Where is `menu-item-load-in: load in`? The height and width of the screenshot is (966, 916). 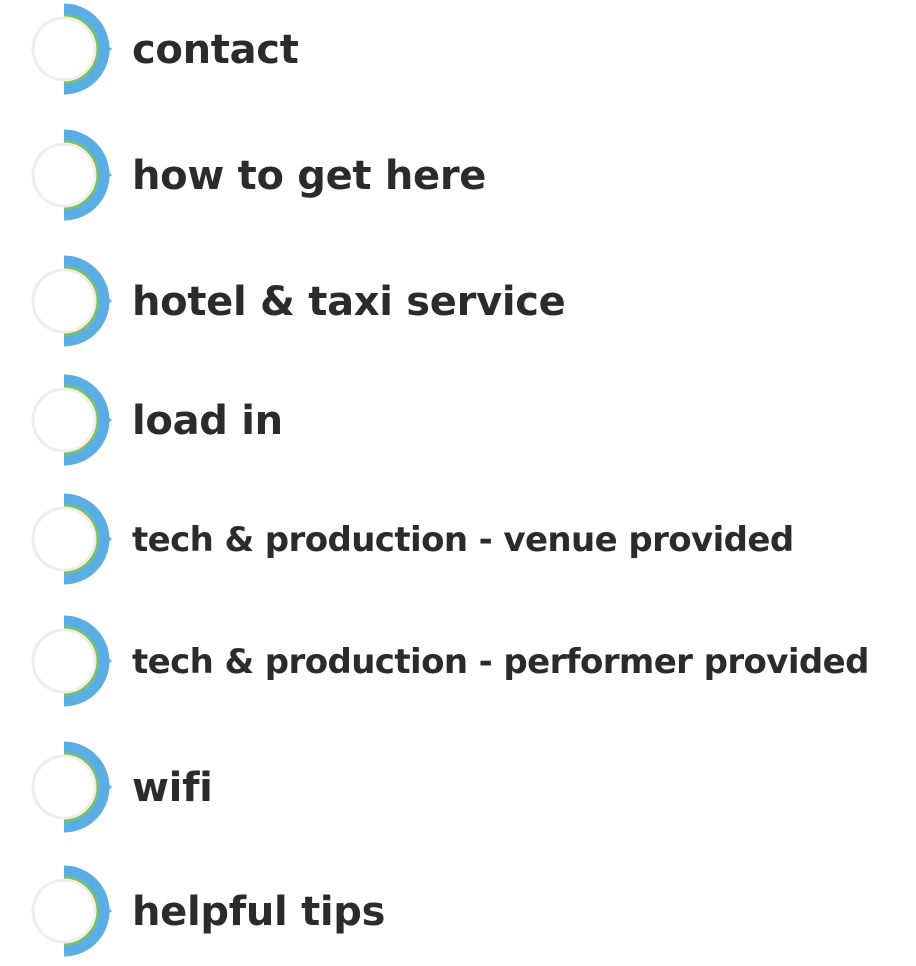 menu-item-load-in: load in is located at coordinates (464, 421).